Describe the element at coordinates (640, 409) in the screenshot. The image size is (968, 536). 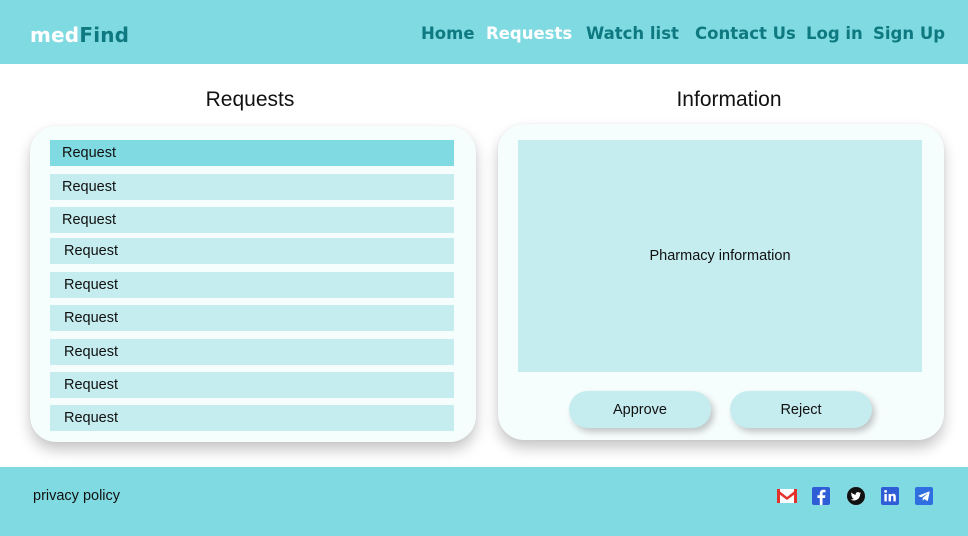
I see `approve-button: Approve` at that location.